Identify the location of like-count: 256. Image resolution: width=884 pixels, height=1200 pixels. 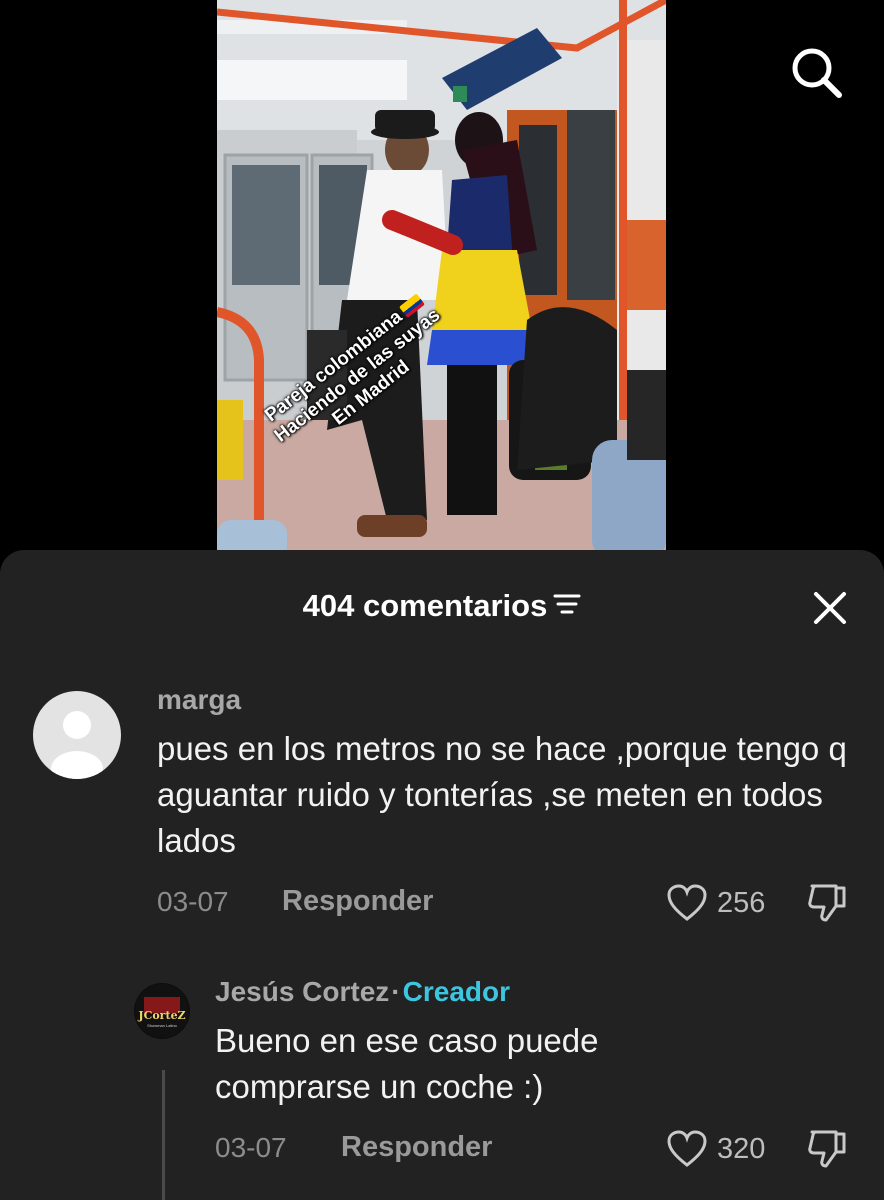
(741, 903).